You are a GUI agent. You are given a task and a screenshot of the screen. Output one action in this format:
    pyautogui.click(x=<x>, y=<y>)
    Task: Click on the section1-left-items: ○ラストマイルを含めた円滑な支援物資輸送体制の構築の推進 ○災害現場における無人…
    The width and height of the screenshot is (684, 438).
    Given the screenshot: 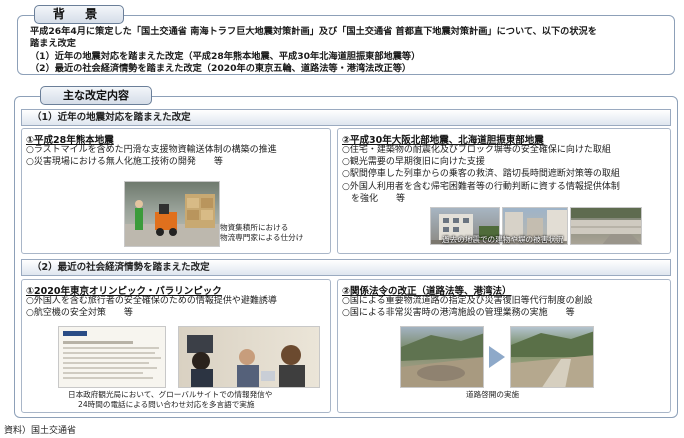 What is the action you would take?
    pyautogui.click(x=151, y=156)
    